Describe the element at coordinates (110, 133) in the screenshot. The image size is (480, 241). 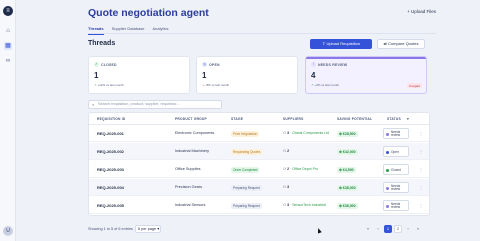
I see `requisition-id: REQ-2025-001` at that location.